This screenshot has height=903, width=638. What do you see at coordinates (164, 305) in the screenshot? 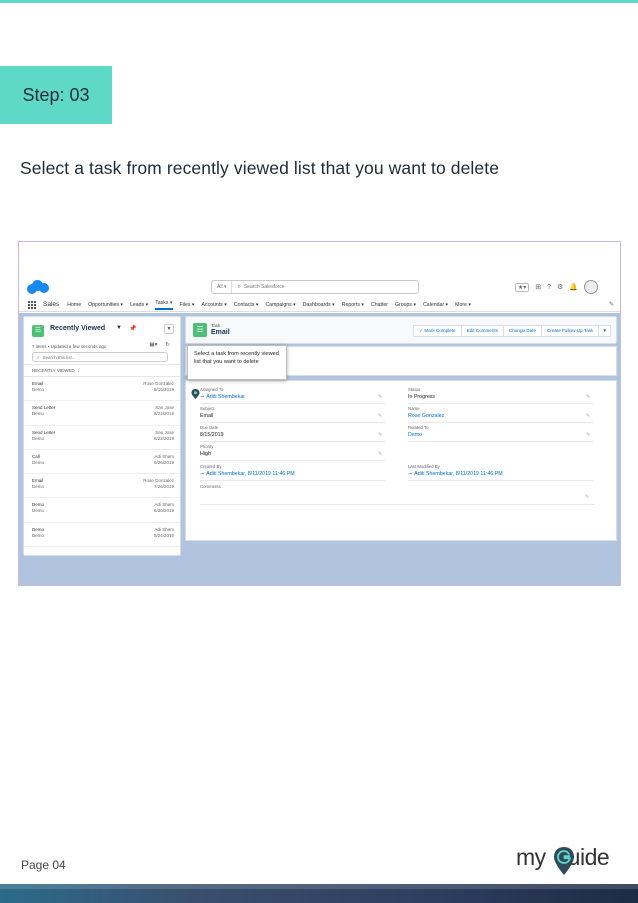
I see `nav-tasks: Tasks ▾` at bounding box center [164, 305].